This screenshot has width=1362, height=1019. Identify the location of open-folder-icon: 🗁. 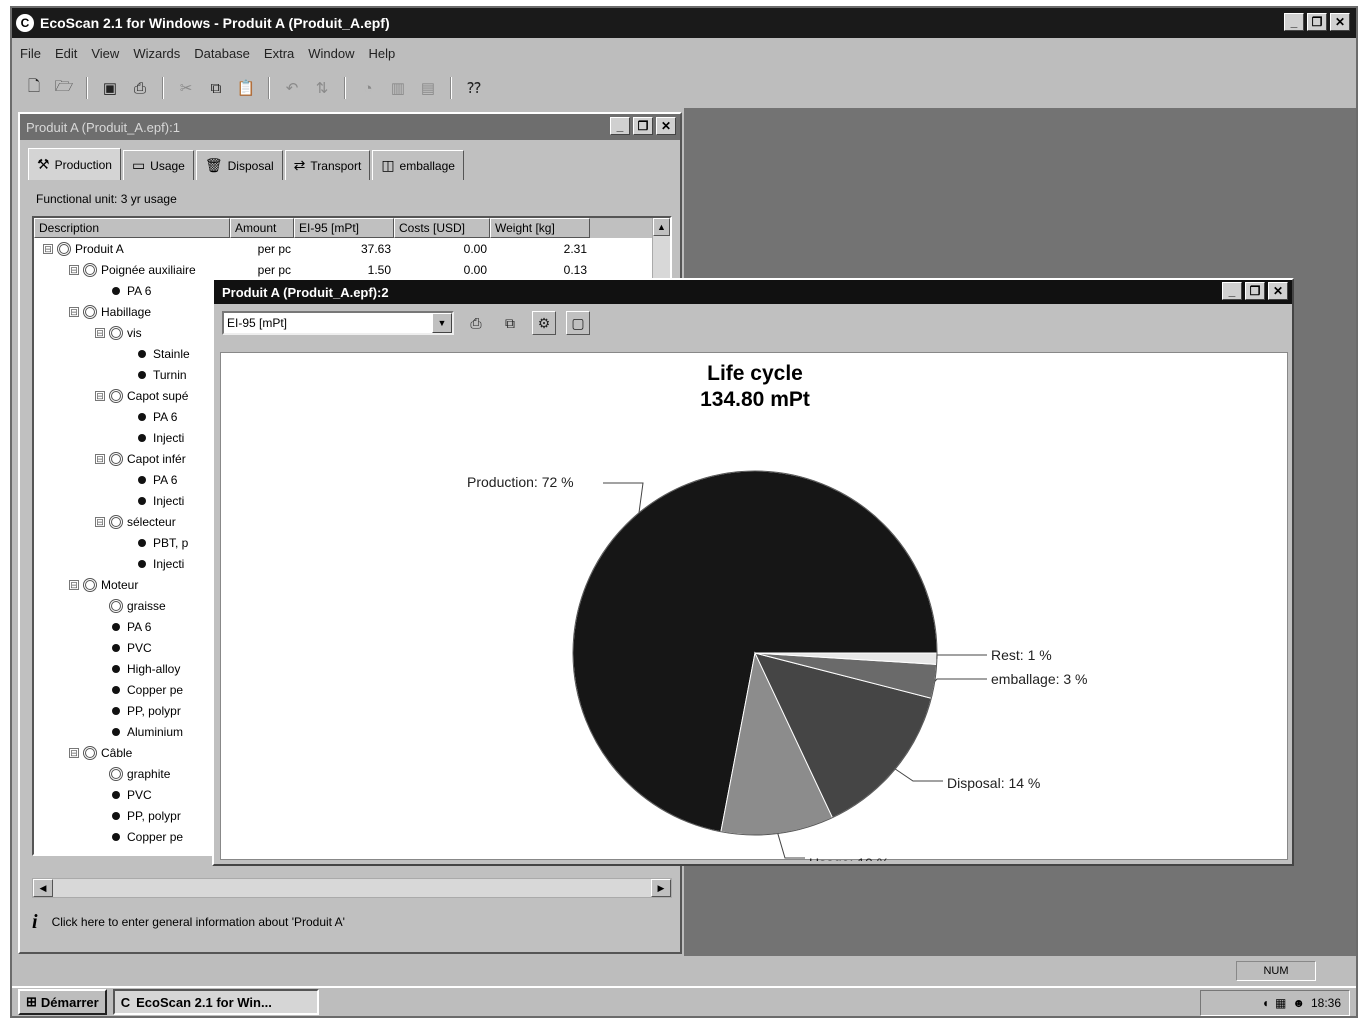
(64, 88).